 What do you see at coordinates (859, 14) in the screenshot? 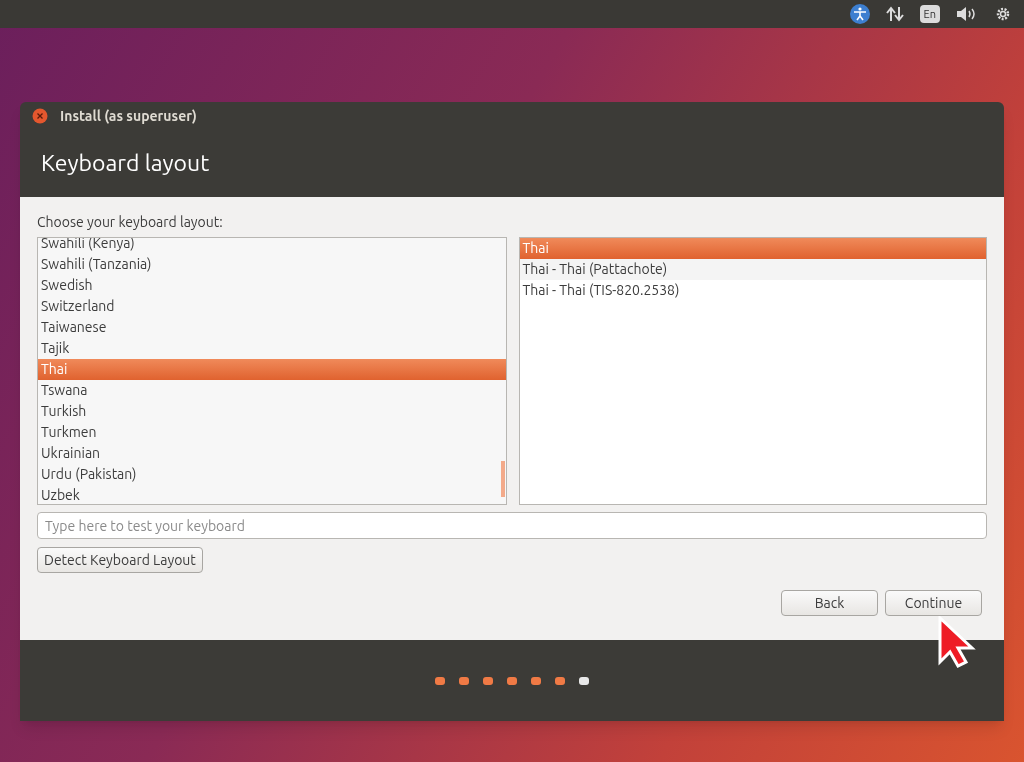
I see `accessibility-icon` at bounding box center [859, 14].